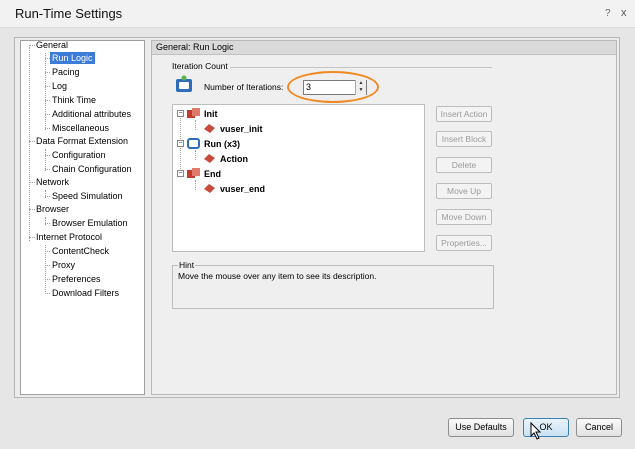 This screenshot has height=449, width=635. Describe the element at coordinates (234, 159) in the screenshot. I see `flow-item-action: Action` at that location.